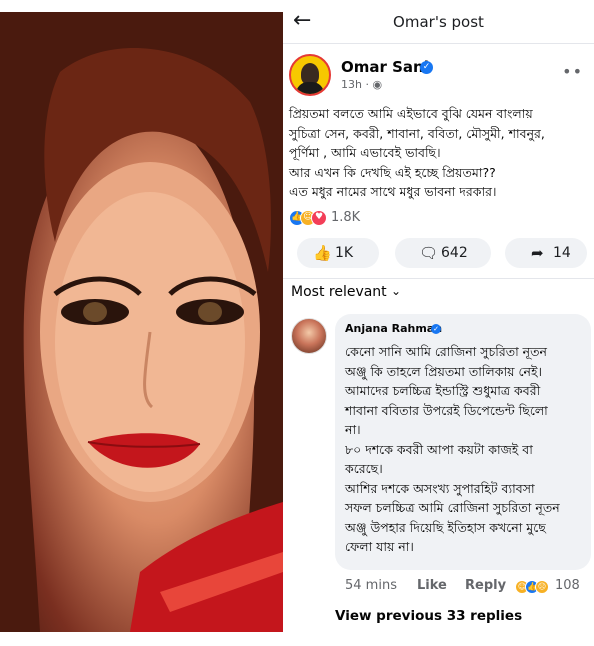 This screenshot has height=646, width=594. What do you see at coordinates (440, 488) in the screenshot?
I see `comment-text-line: আশির দশকে অসংখ্য সুপারহিট ব্যাবসা` at bounding box center [440, 488].